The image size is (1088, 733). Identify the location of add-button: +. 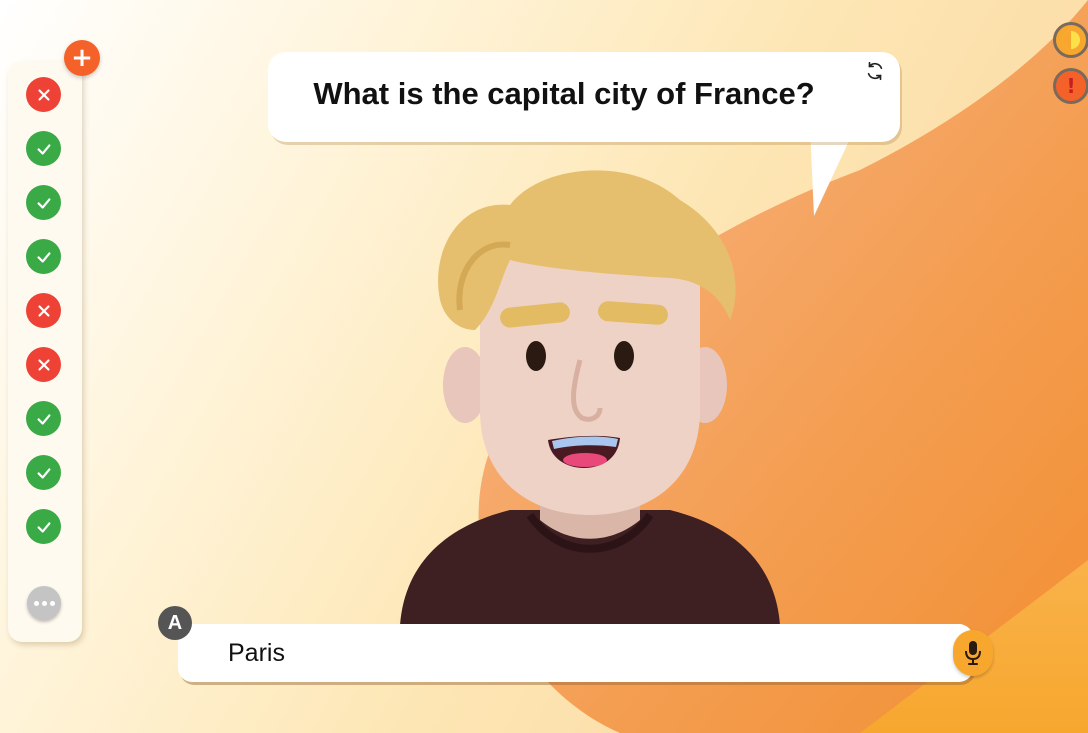
(82, 58).